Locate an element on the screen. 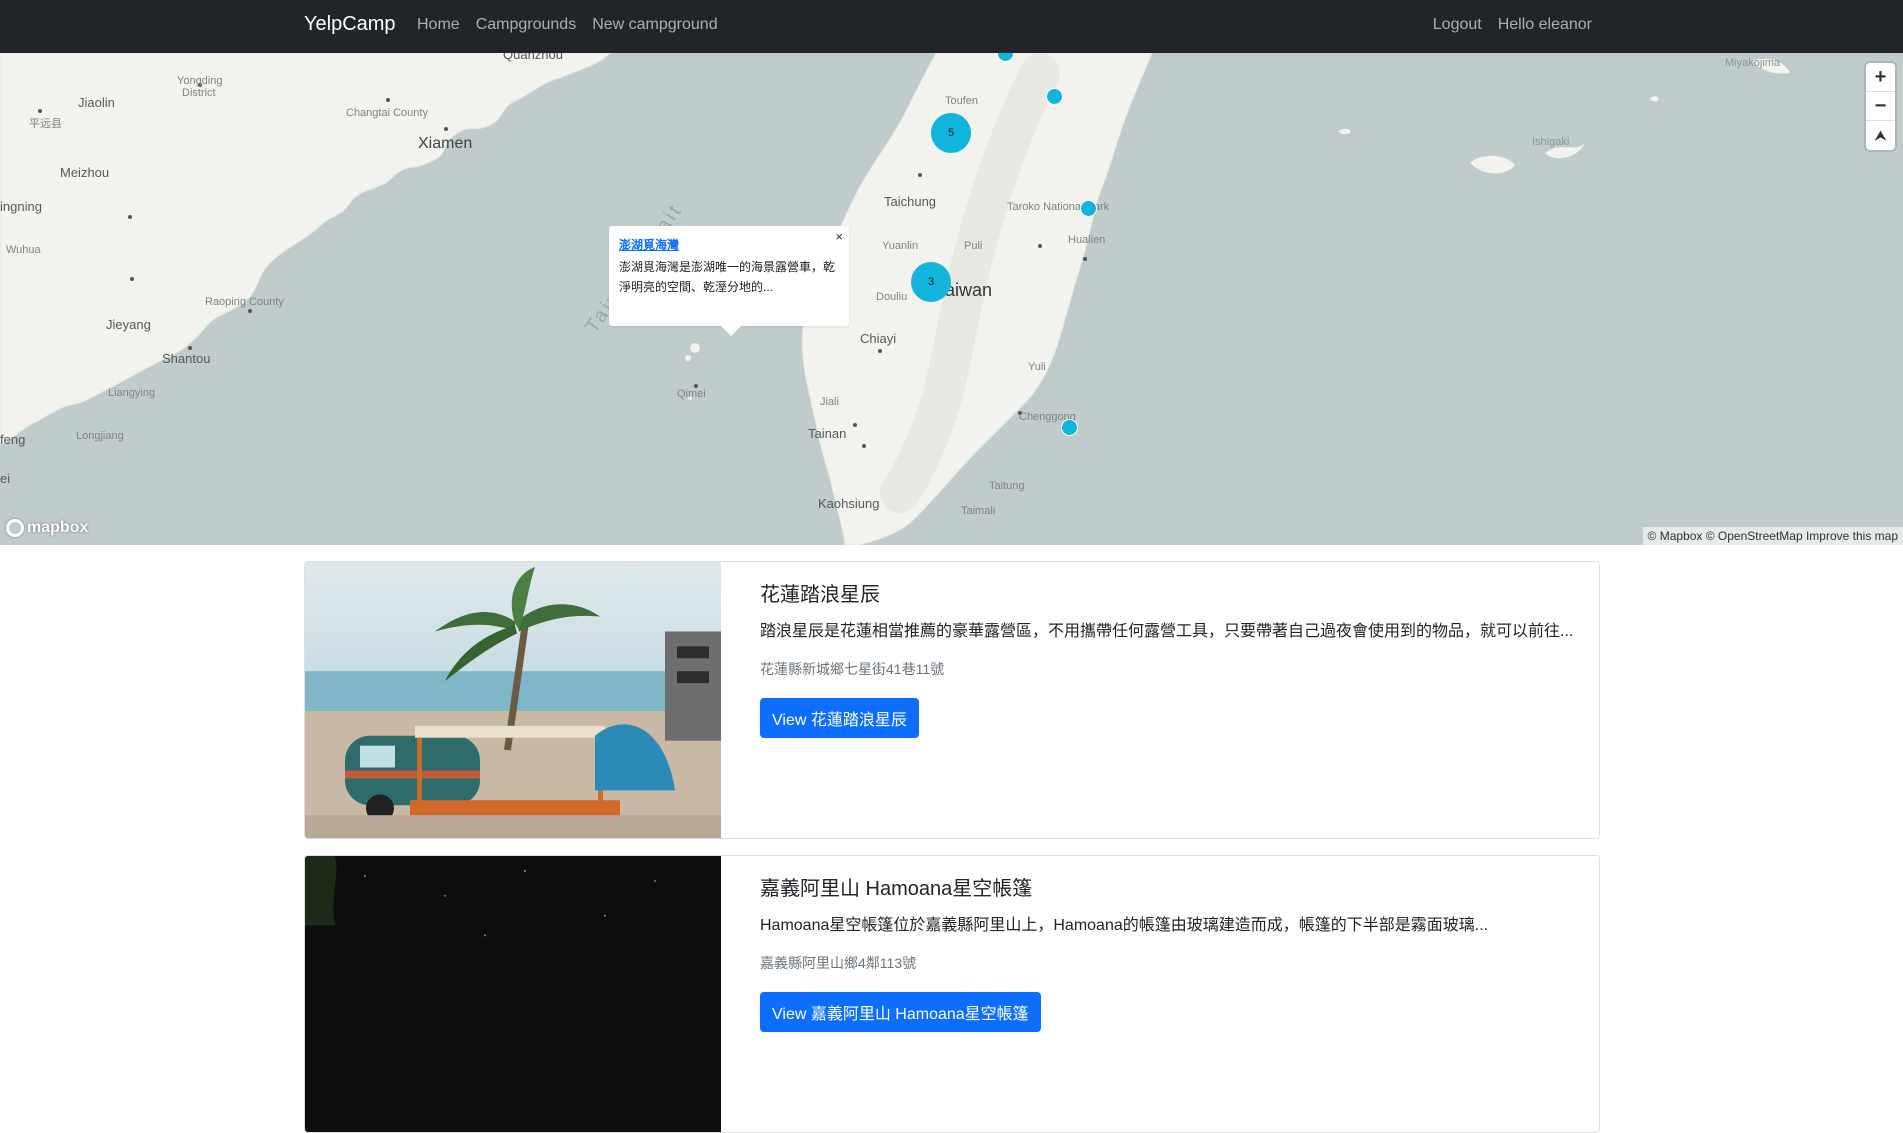 The image size is (1903, 1133). campground-title: 花蓮踏浪星辰 is located at coordinates (820, 595).